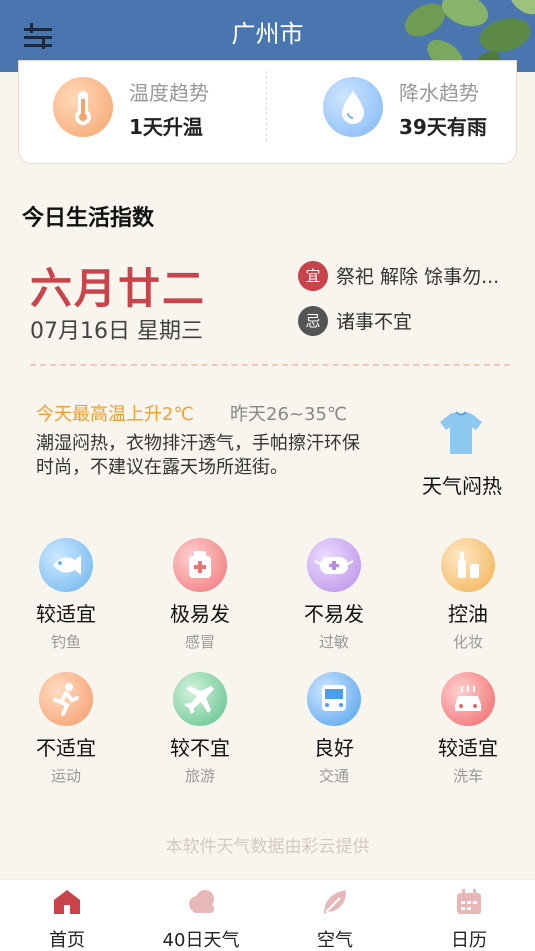 The width and height of the screenshot is (535, 951). What do you see at coordinates (443, 127) in the screenshot?
I see `precipitation-trend-value: 39天有雨` at bounding box center [443, 127].